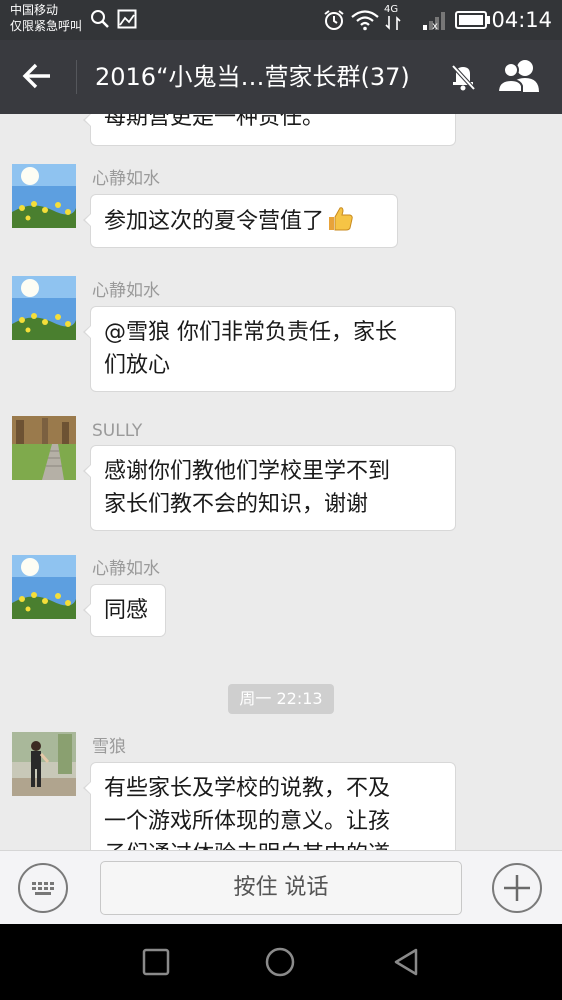 The height and width of the screenshot is (1000, 562). I want to click on sender-name: 雪狼, so click(109, 747).